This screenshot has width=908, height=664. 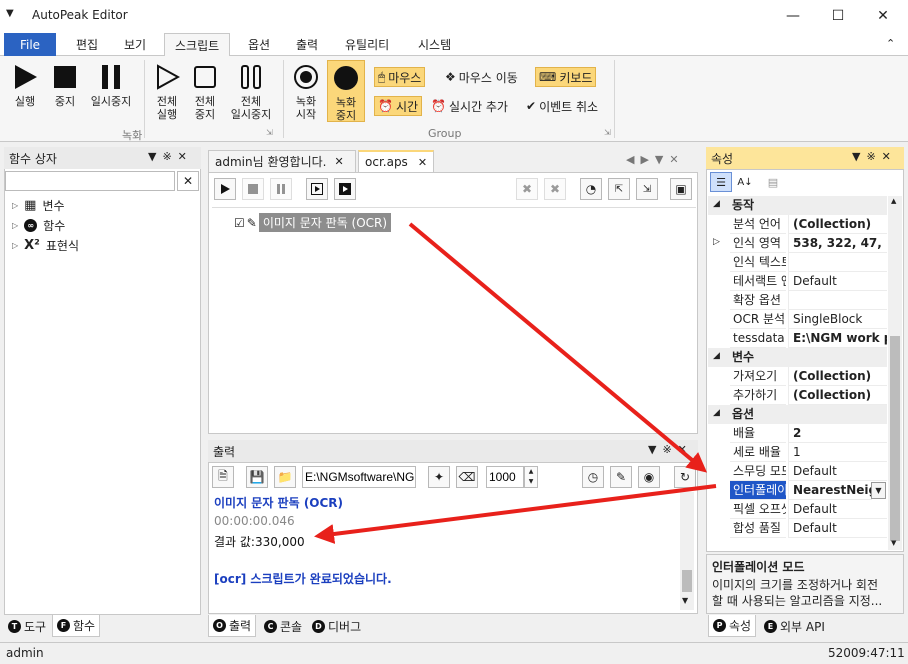 I want to click on property-pages-button: ▤, so click(x=773, y=182).